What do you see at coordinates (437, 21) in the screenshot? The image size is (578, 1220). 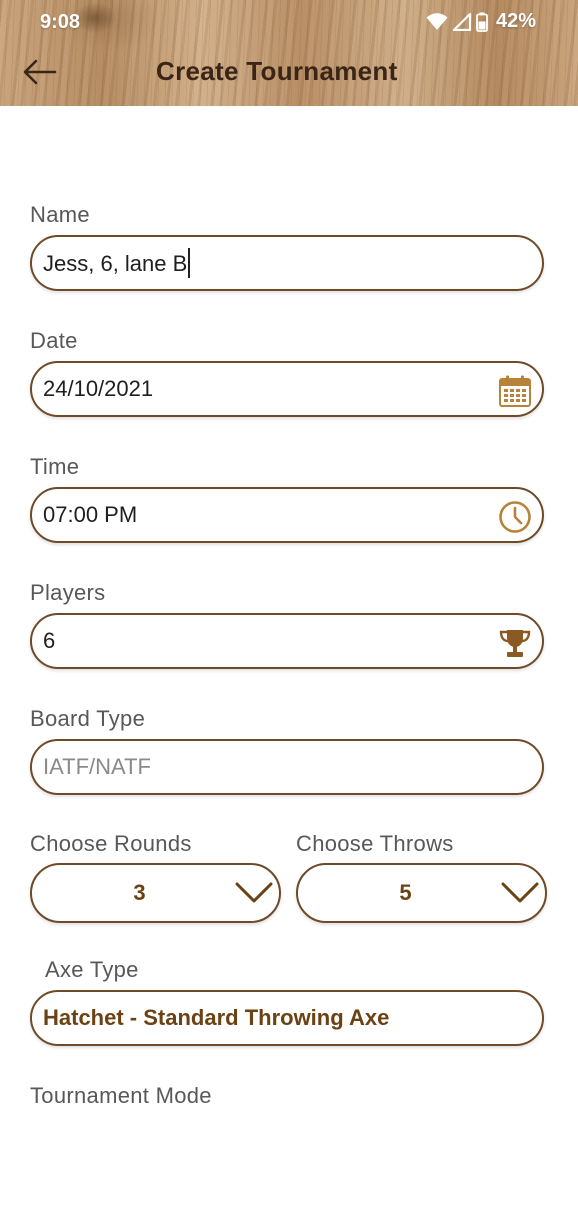 I see `wifi-icon` at bounding box center [437, 21].